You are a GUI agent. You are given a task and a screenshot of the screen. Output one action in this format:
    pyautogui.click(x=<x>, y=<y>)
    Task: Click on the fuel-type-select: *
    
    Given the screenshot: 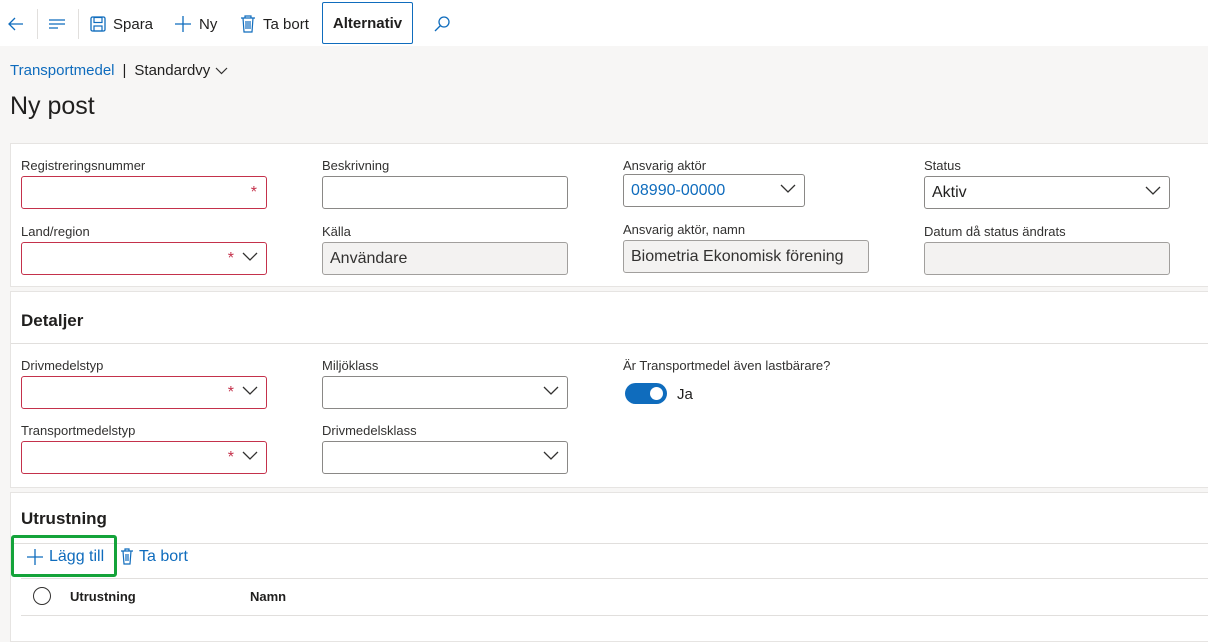 What is the action you would take?
    pyautogui.click(x=144, y=392)
    